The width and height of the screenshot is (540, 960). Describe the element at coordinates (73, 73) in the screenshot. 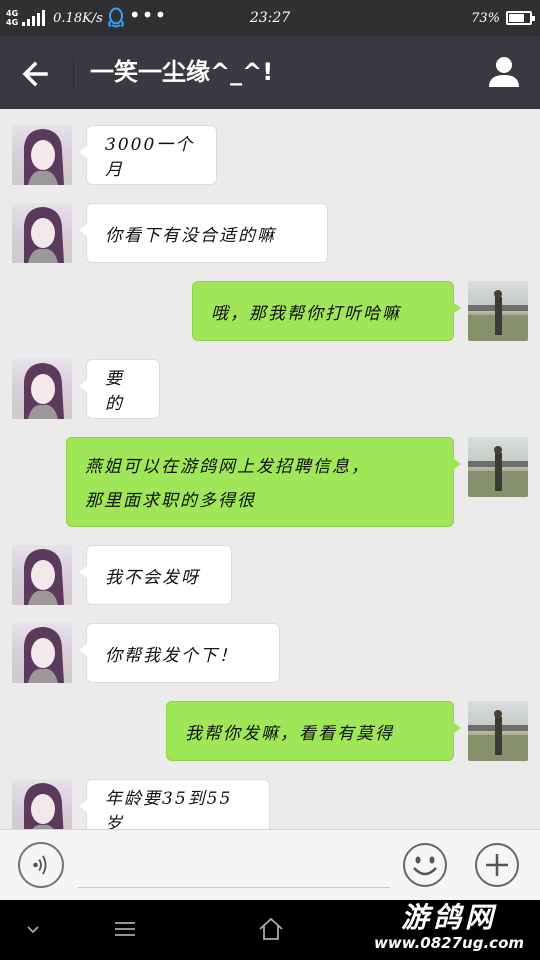

I see `header-divider` at that location.